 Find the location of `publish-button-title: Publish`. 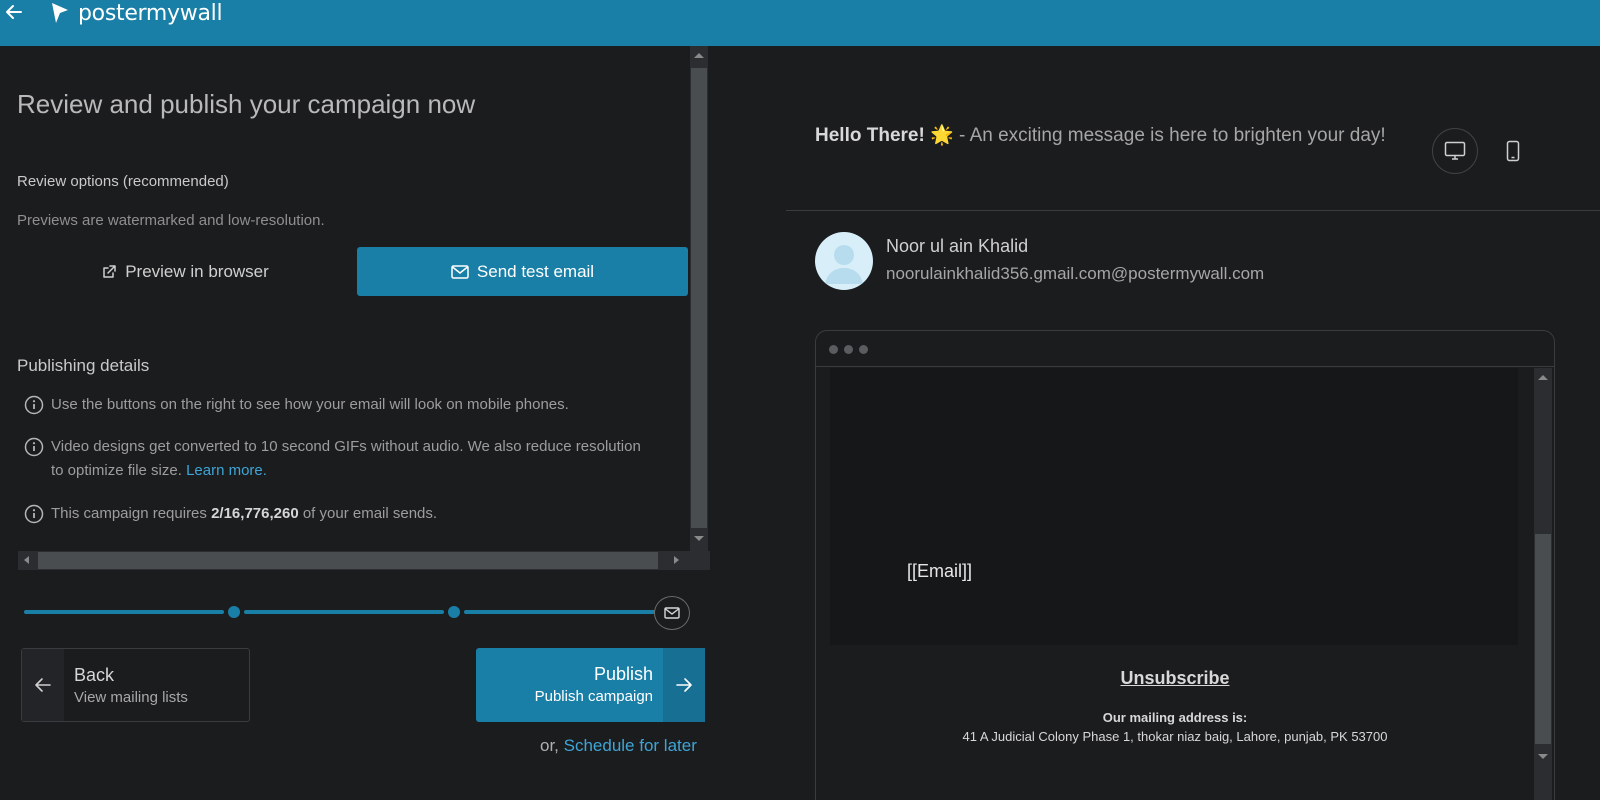

publish-button-title: Publish is located at coordinates (623, 674).